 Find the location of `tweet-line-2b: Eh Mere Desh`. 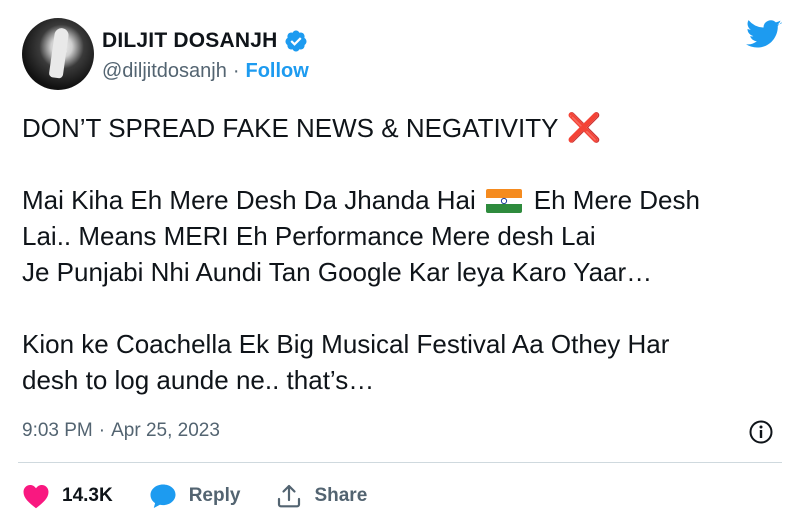

tweet-line-2b: Eh Mere Desh is located at coordinates (616, 200).